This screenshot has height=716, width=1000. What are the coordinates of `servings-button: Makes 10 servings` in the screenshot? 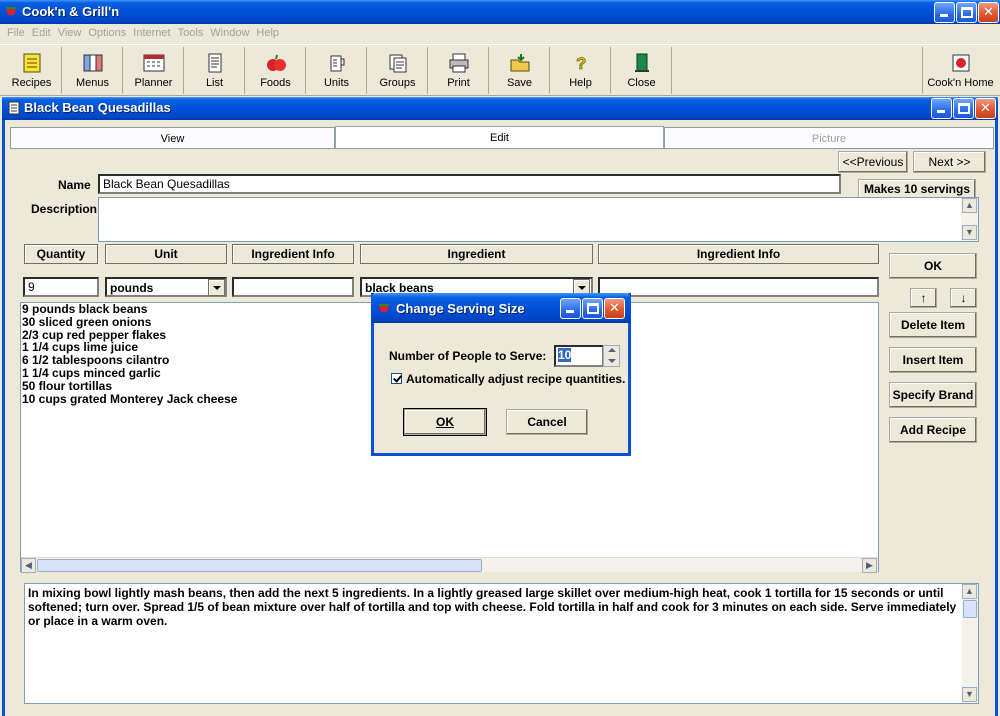 It's located at (917, 189).